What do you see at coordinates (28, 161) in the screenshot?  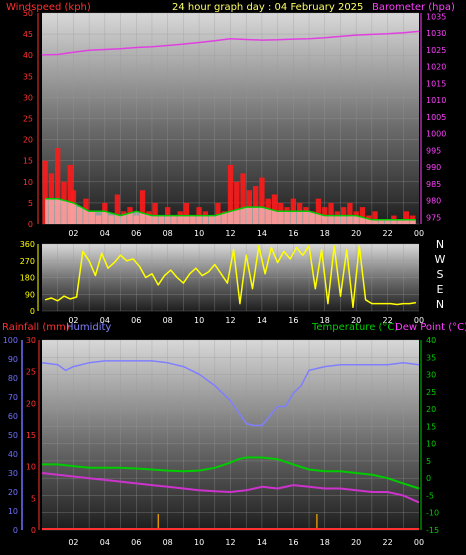 I see `windspeed-tick-label: 15` at bounding box center [28, 161].